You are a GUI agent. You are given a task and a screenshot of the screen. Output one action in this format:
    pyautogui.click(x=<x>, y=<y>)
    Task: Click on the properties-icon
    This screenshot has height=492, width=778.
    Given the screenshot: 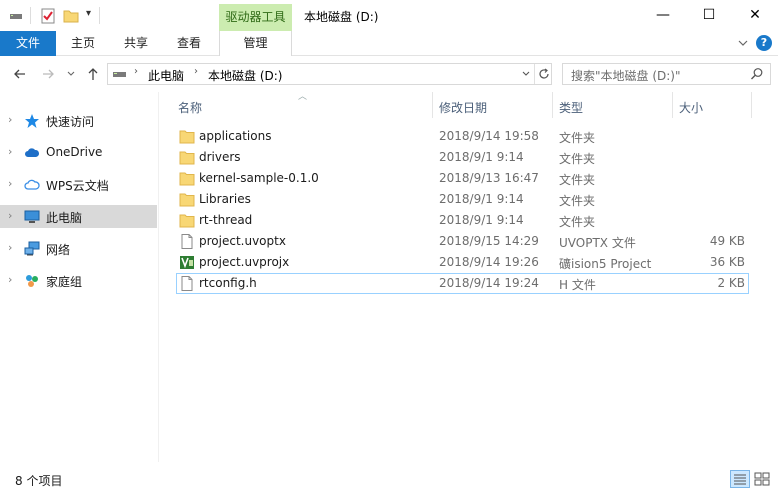 What is the action you would take?
    pyautogui.click(x=48, y=16)
    